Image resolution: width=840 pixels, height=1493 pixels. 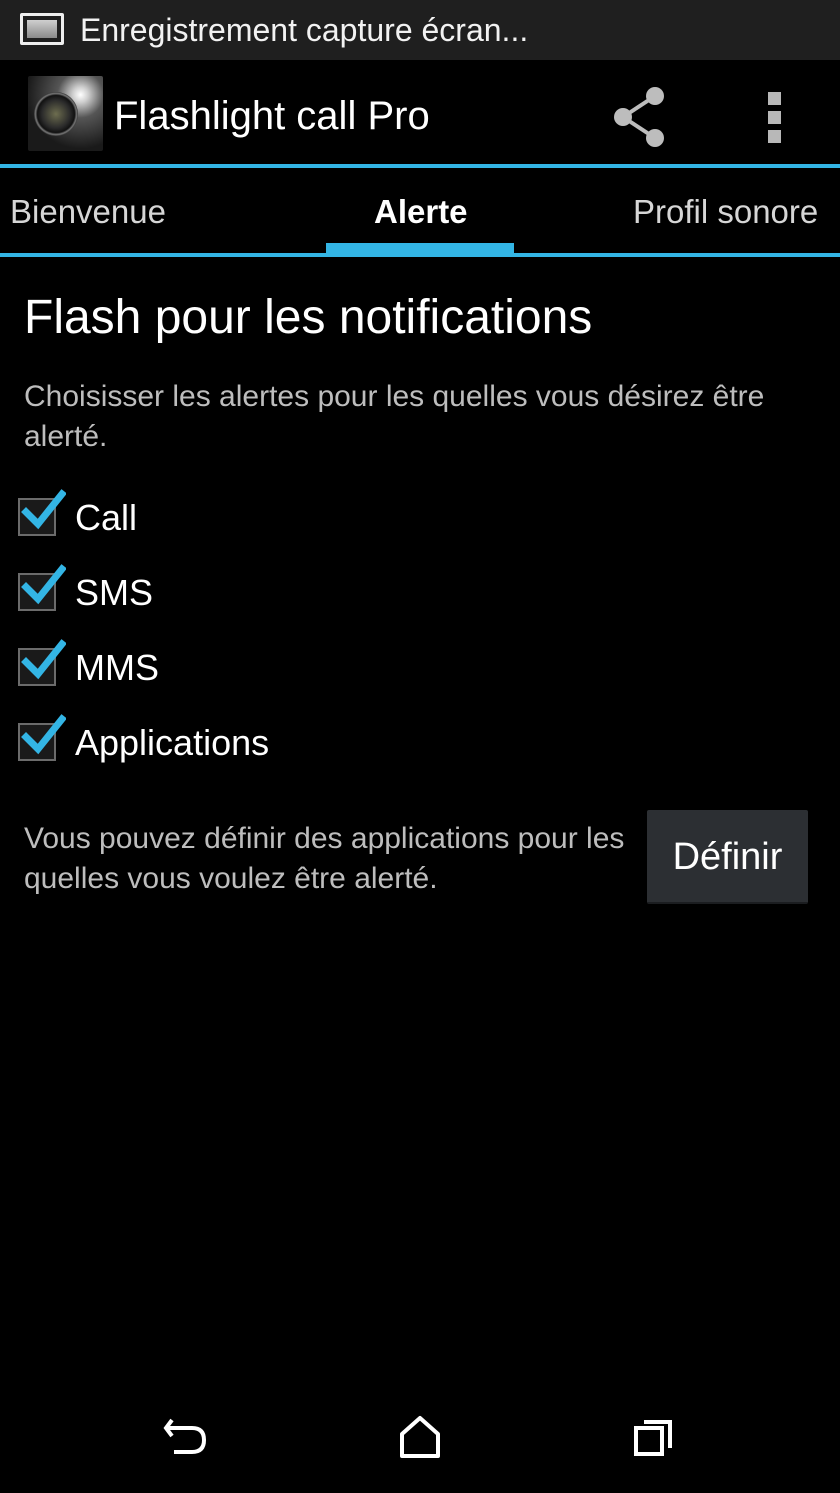 I want to click on back-icon, so click(x=186, y=1438).